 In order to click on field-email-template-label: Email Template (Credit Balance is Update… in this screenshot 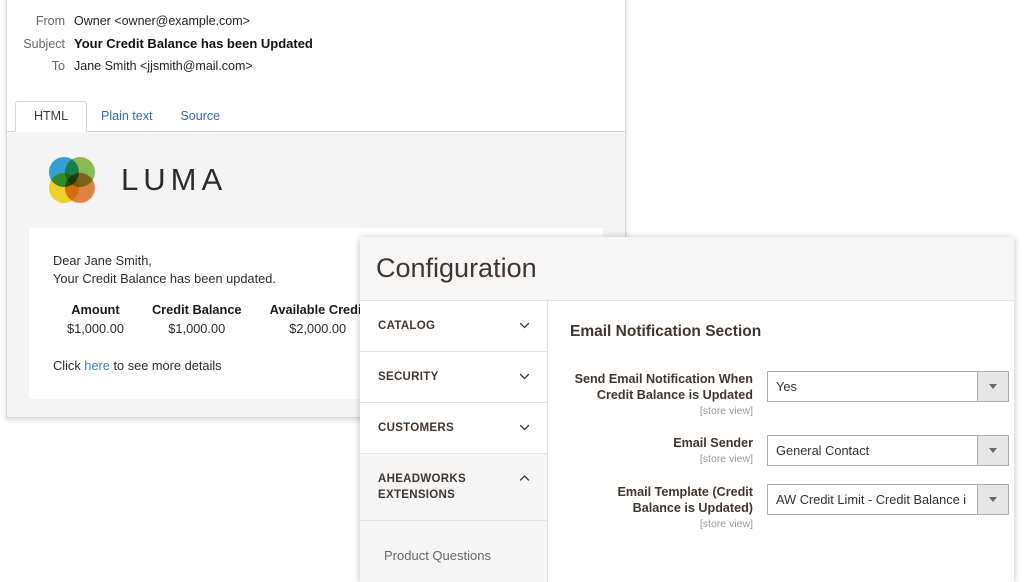, I will do `click(685, 500)`.